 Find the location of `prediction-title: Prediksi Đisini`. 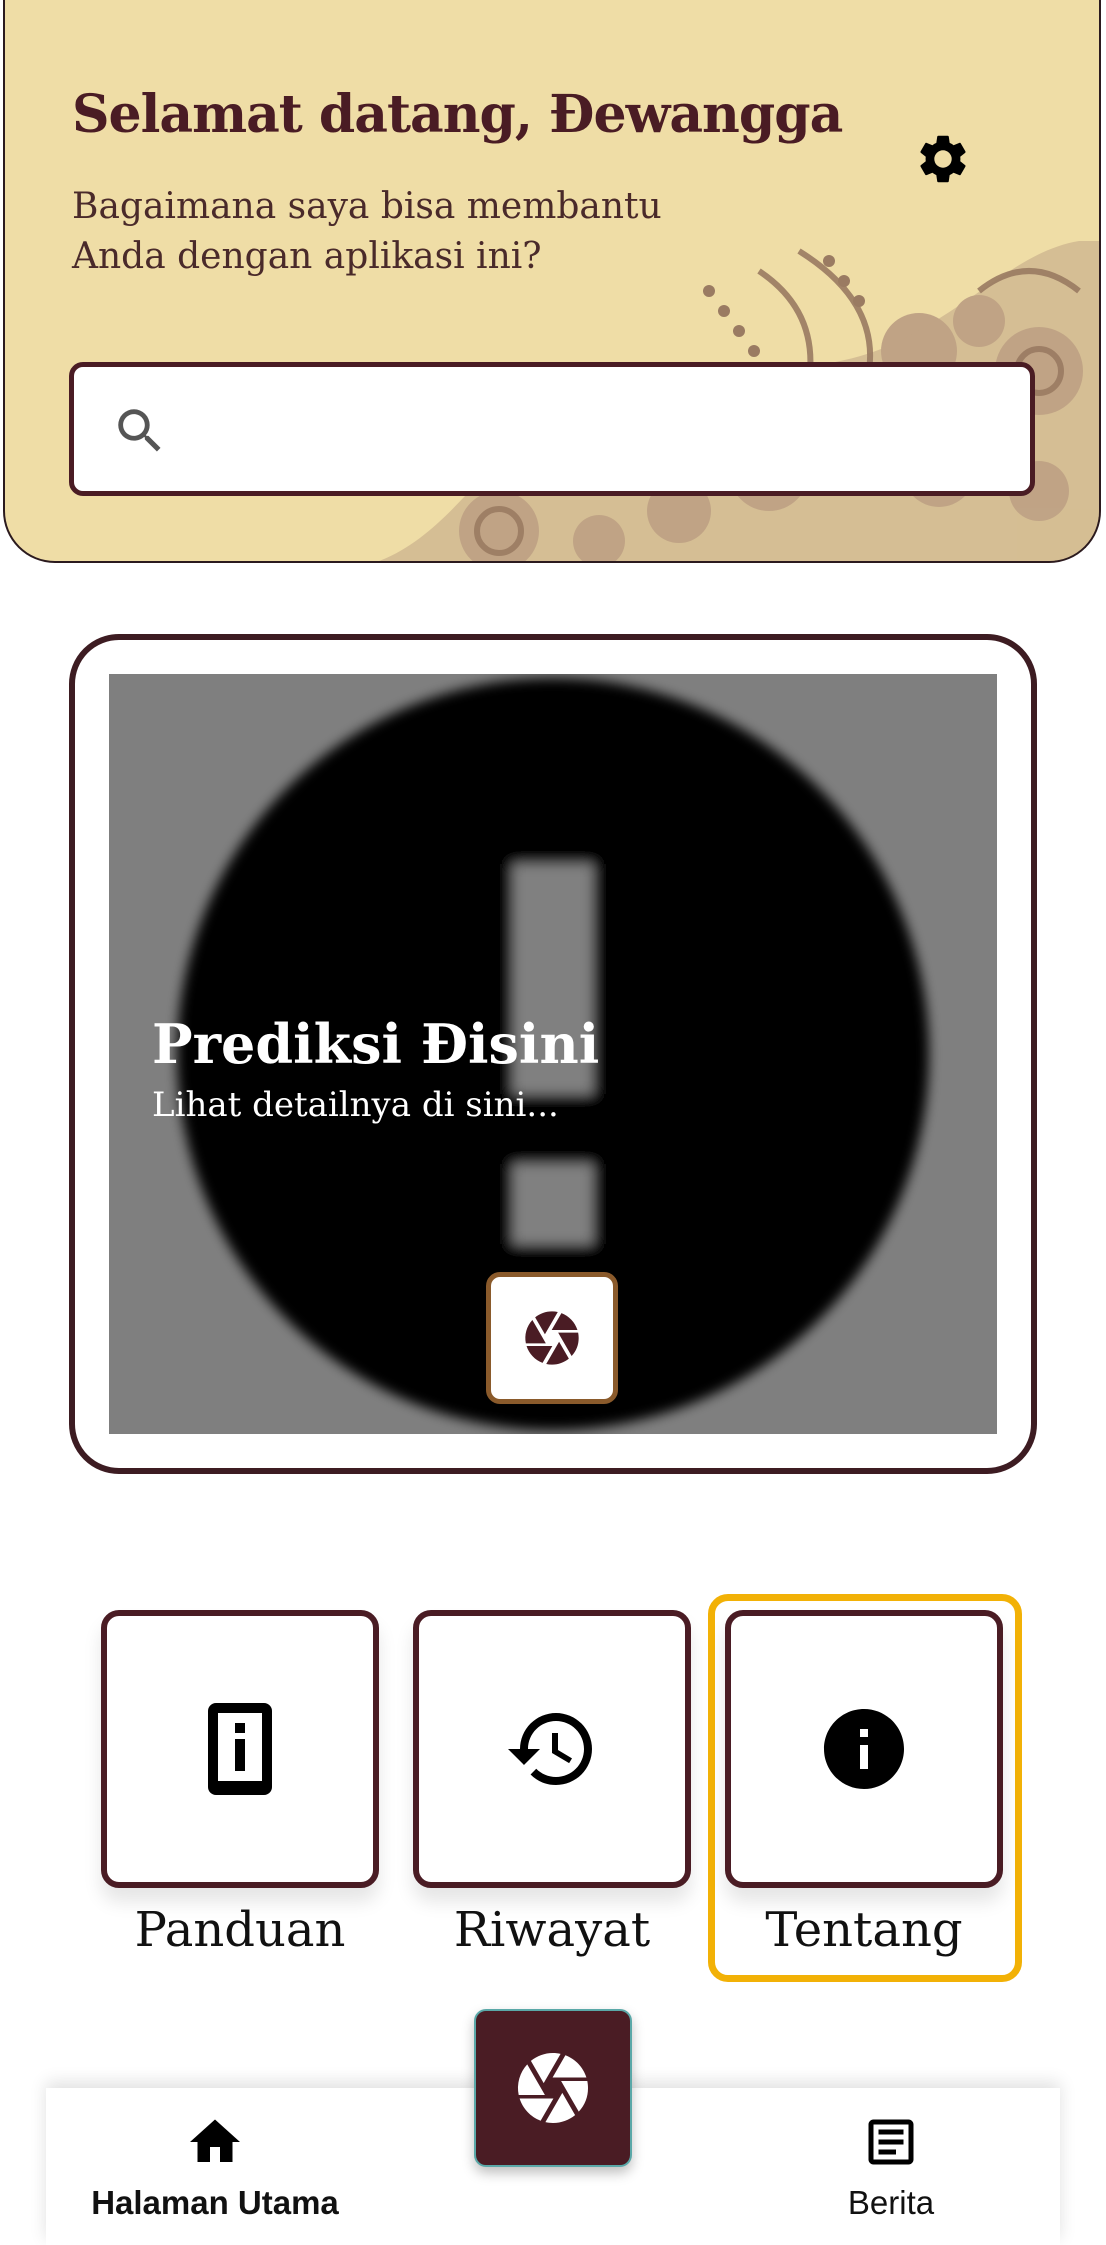

prediction-title: Prediksi Đisini is located at coordinates (376, 1044).